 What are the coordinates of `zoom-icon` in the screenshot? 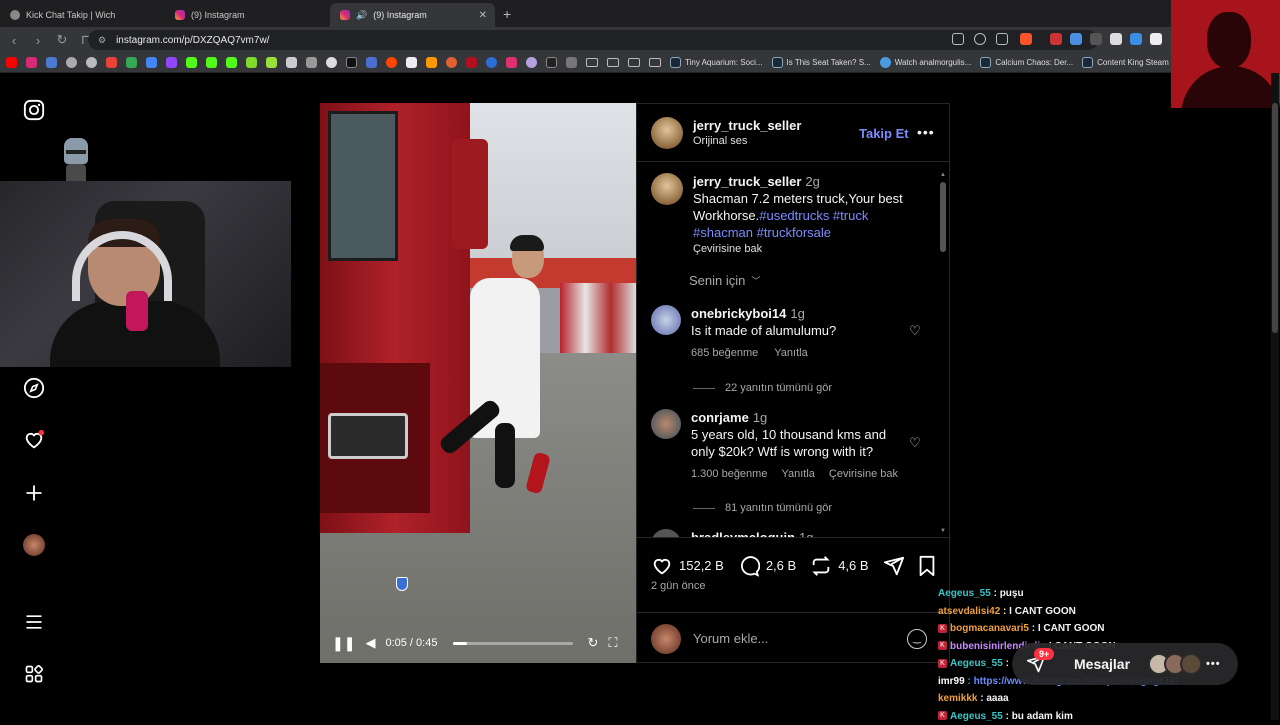 It's located at (980, 39).